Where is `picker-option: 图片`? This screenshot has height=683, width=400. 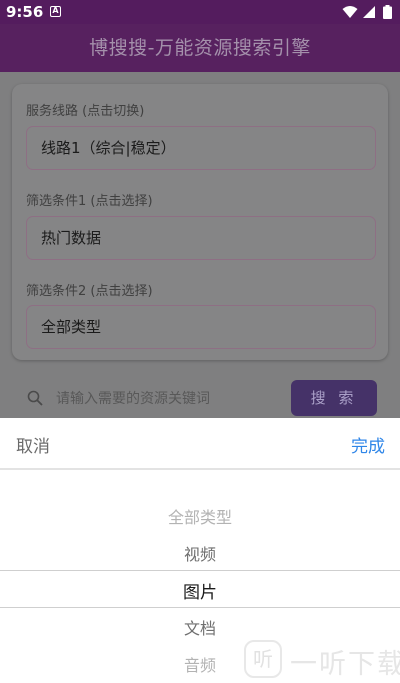 picker-option: 图片 is located at coordinates (200, 590).